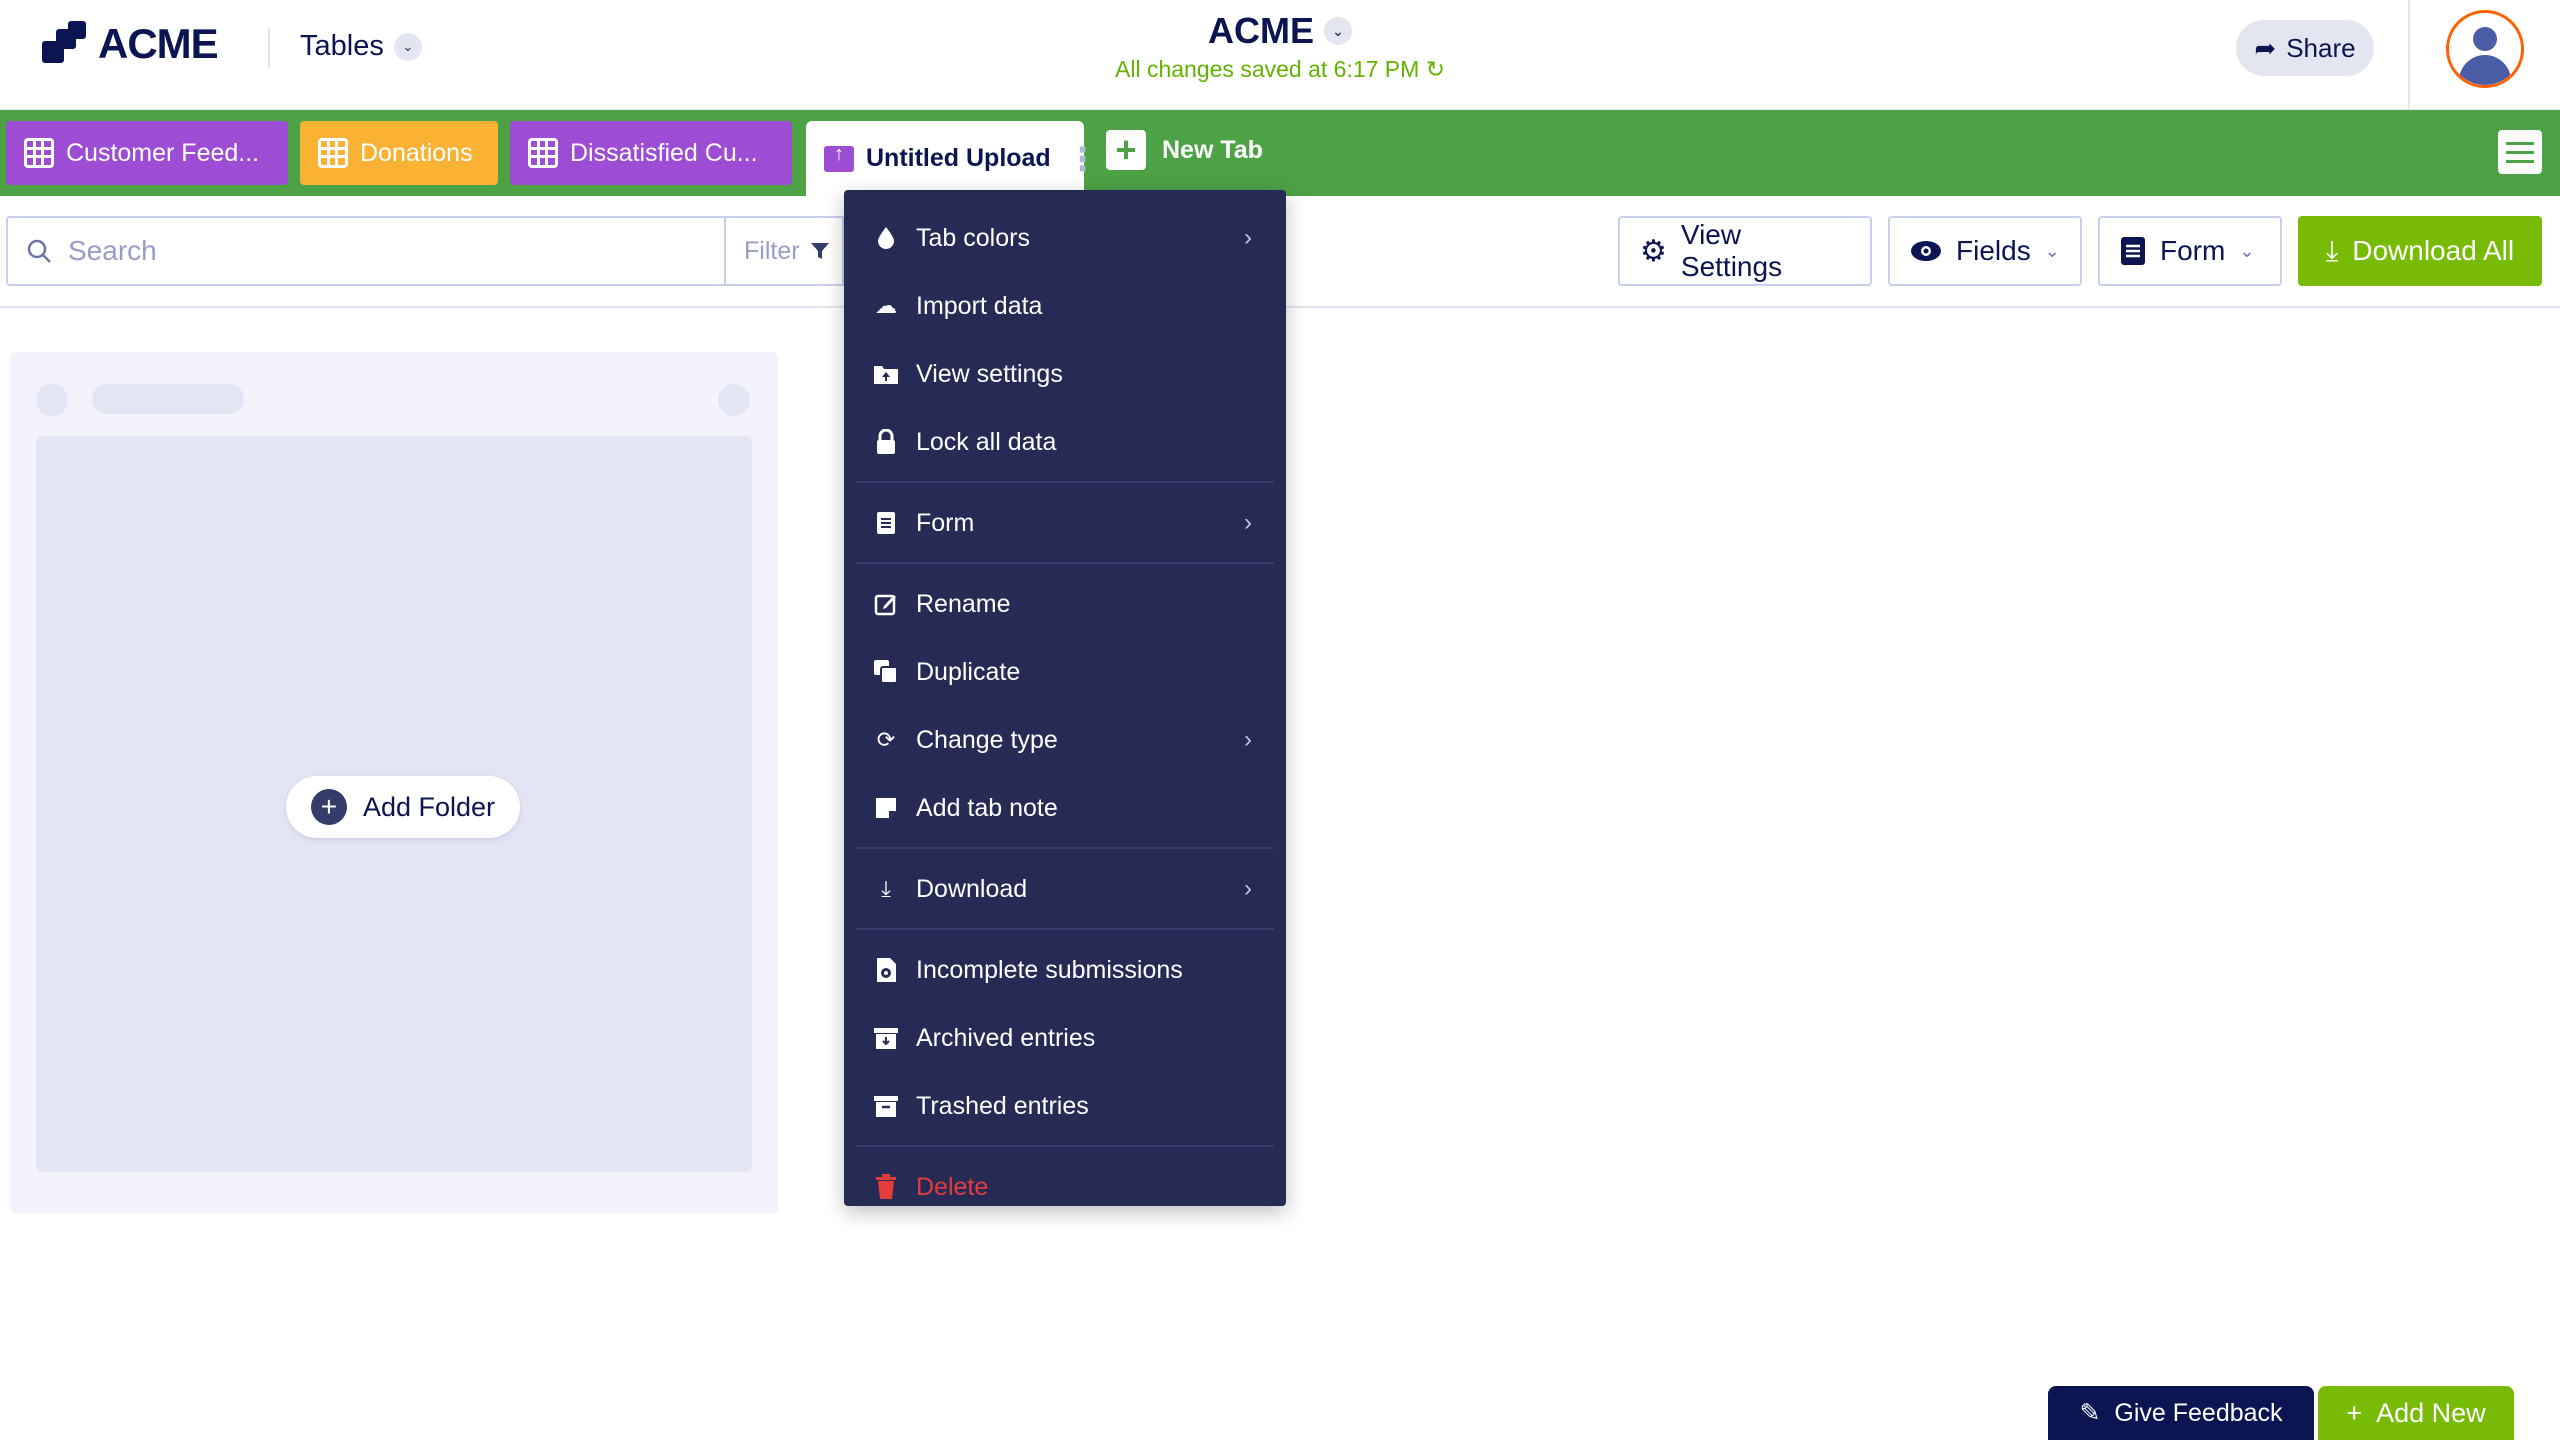 This screenshot has width=2560, height=1440. Describe the element at coordinates (1065, 306) in the screenshot. I see `menu-item-import-data: ☁ Import data` at that location.